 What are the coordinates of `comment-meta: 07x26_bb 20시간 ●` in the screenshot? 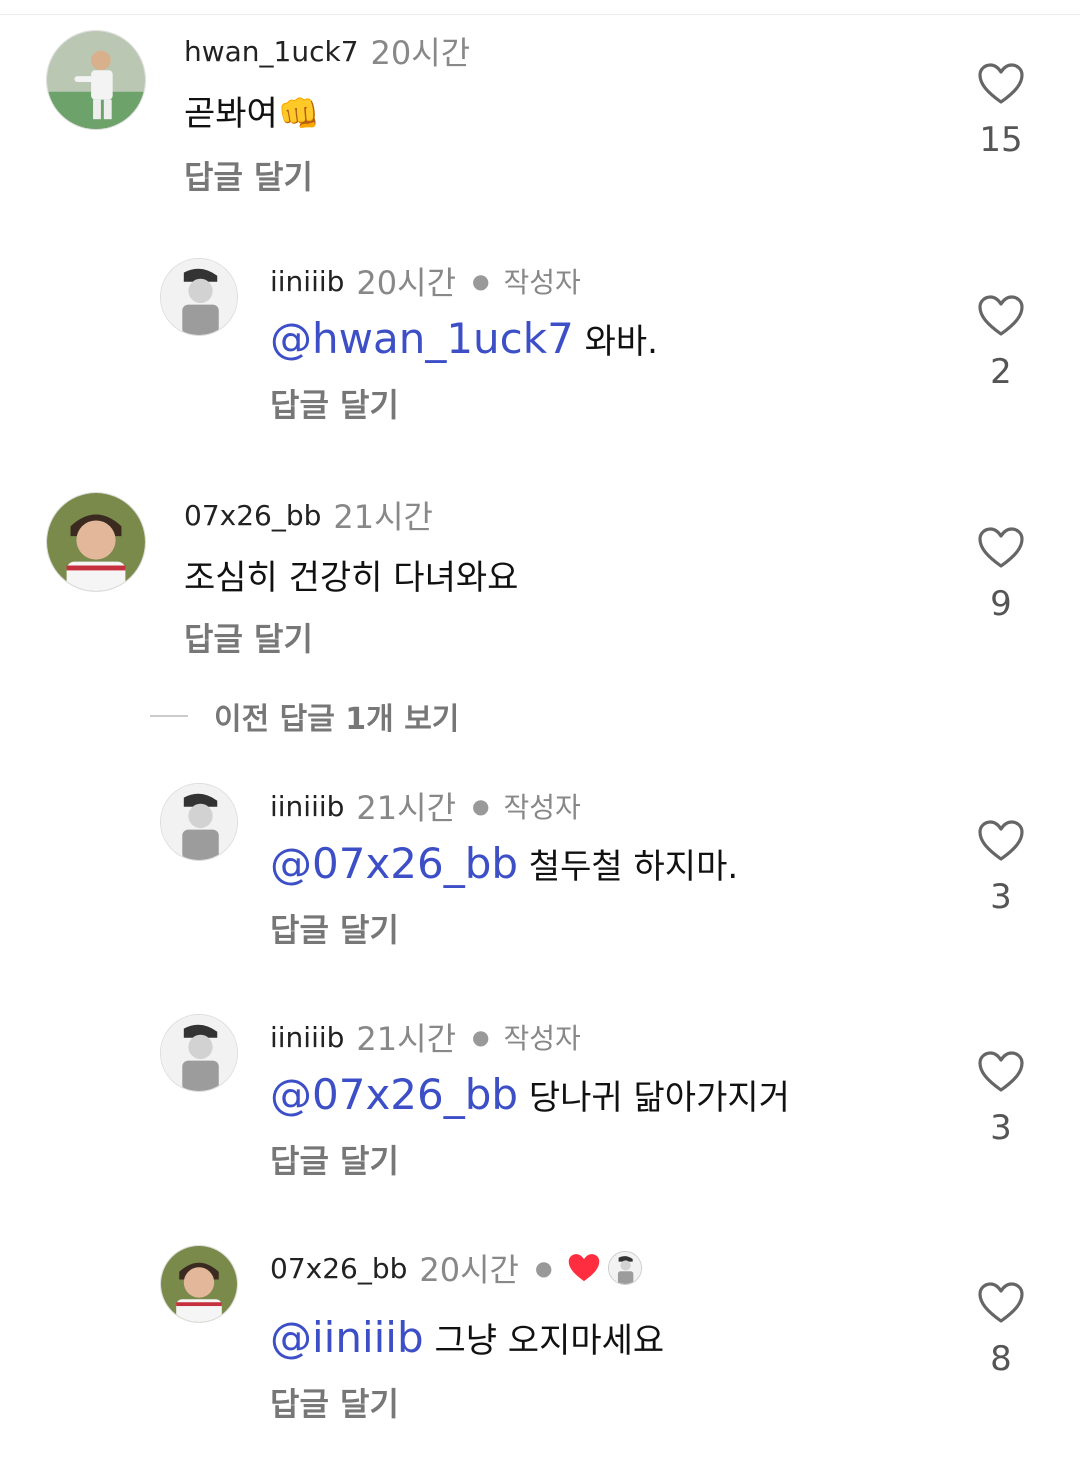 It's located at (456, 1268).